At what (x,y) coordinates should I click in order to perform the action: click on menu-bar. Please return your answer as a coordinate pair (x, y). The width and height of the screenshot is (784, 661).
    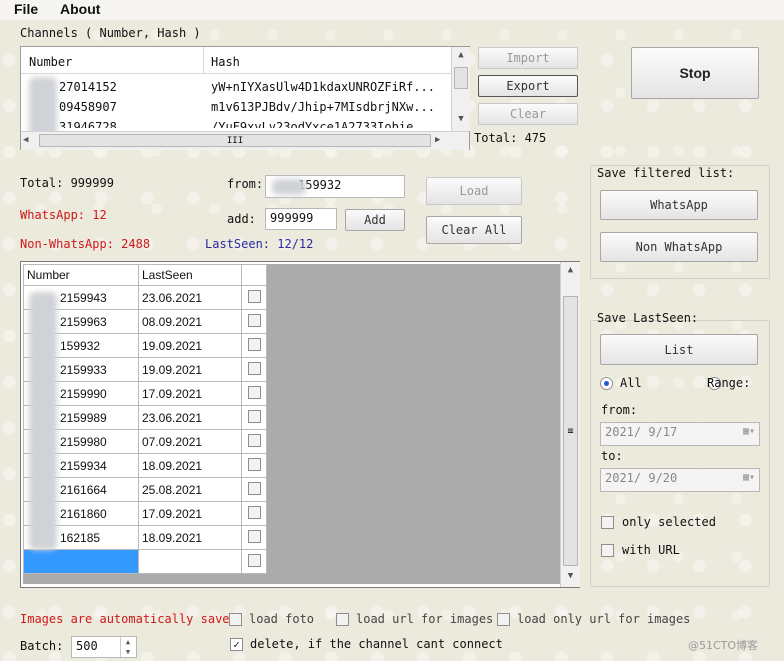
    Looking at the image, I should click on (392, 10).